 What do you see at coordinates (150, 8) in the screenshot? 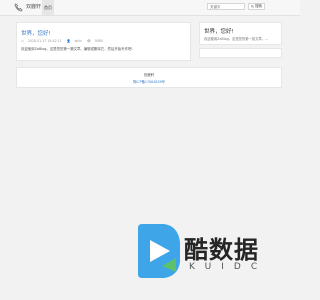
I see `top-navbar: 双鹿轩 首页 搜索` at bounding box center [150, 8].